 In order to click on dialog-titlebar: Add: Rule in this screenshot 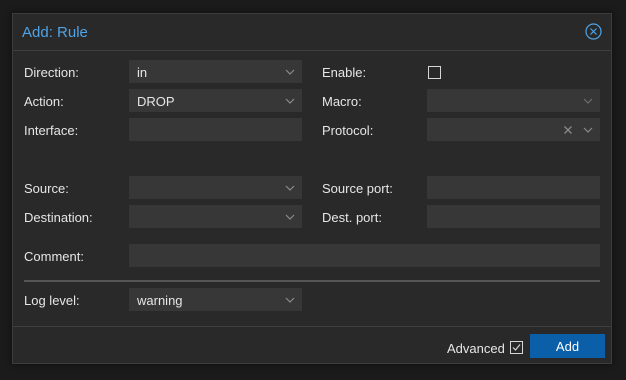, I will do `click(312, 32)`.